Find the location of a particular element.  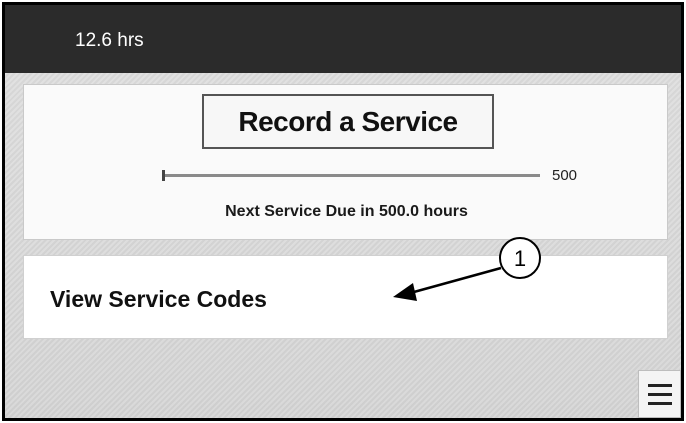

record-service-button: Record a Service is located at coordinates (348, 121).